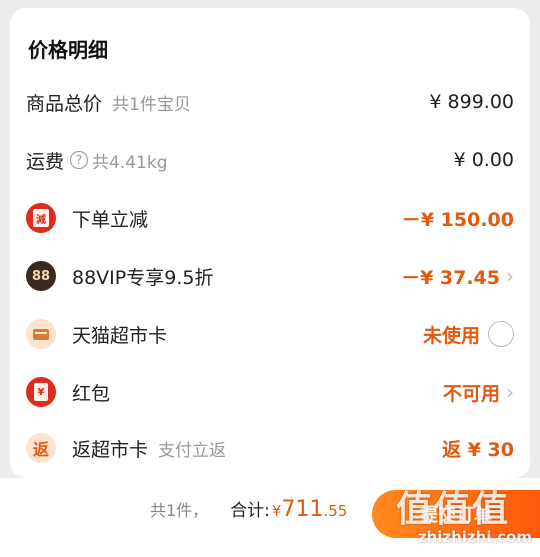 This screenshot has width=540, height=557. I want to click on supermarket-card-status: 未使用, so click(451, 335).